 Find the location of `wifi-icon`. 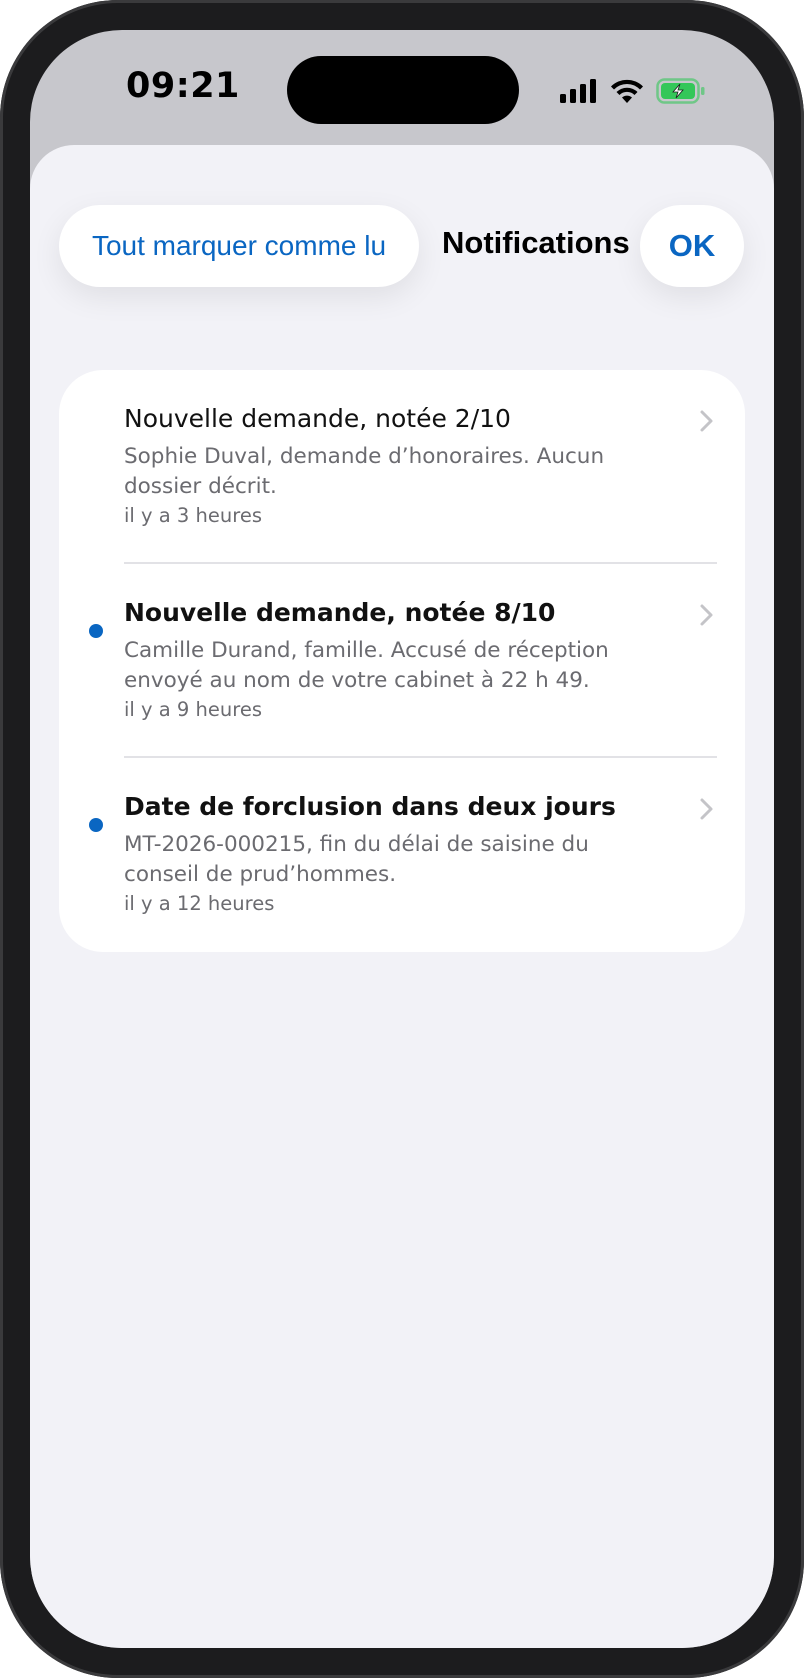

wifi-icon is located at coordinates (627, 91).